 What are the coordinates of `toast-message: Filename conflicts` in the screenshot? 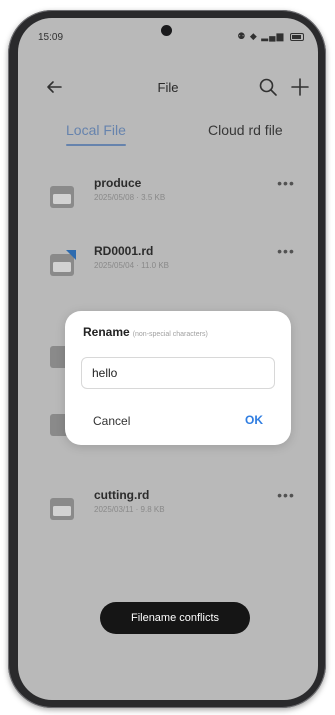 It's located at (175, 618).